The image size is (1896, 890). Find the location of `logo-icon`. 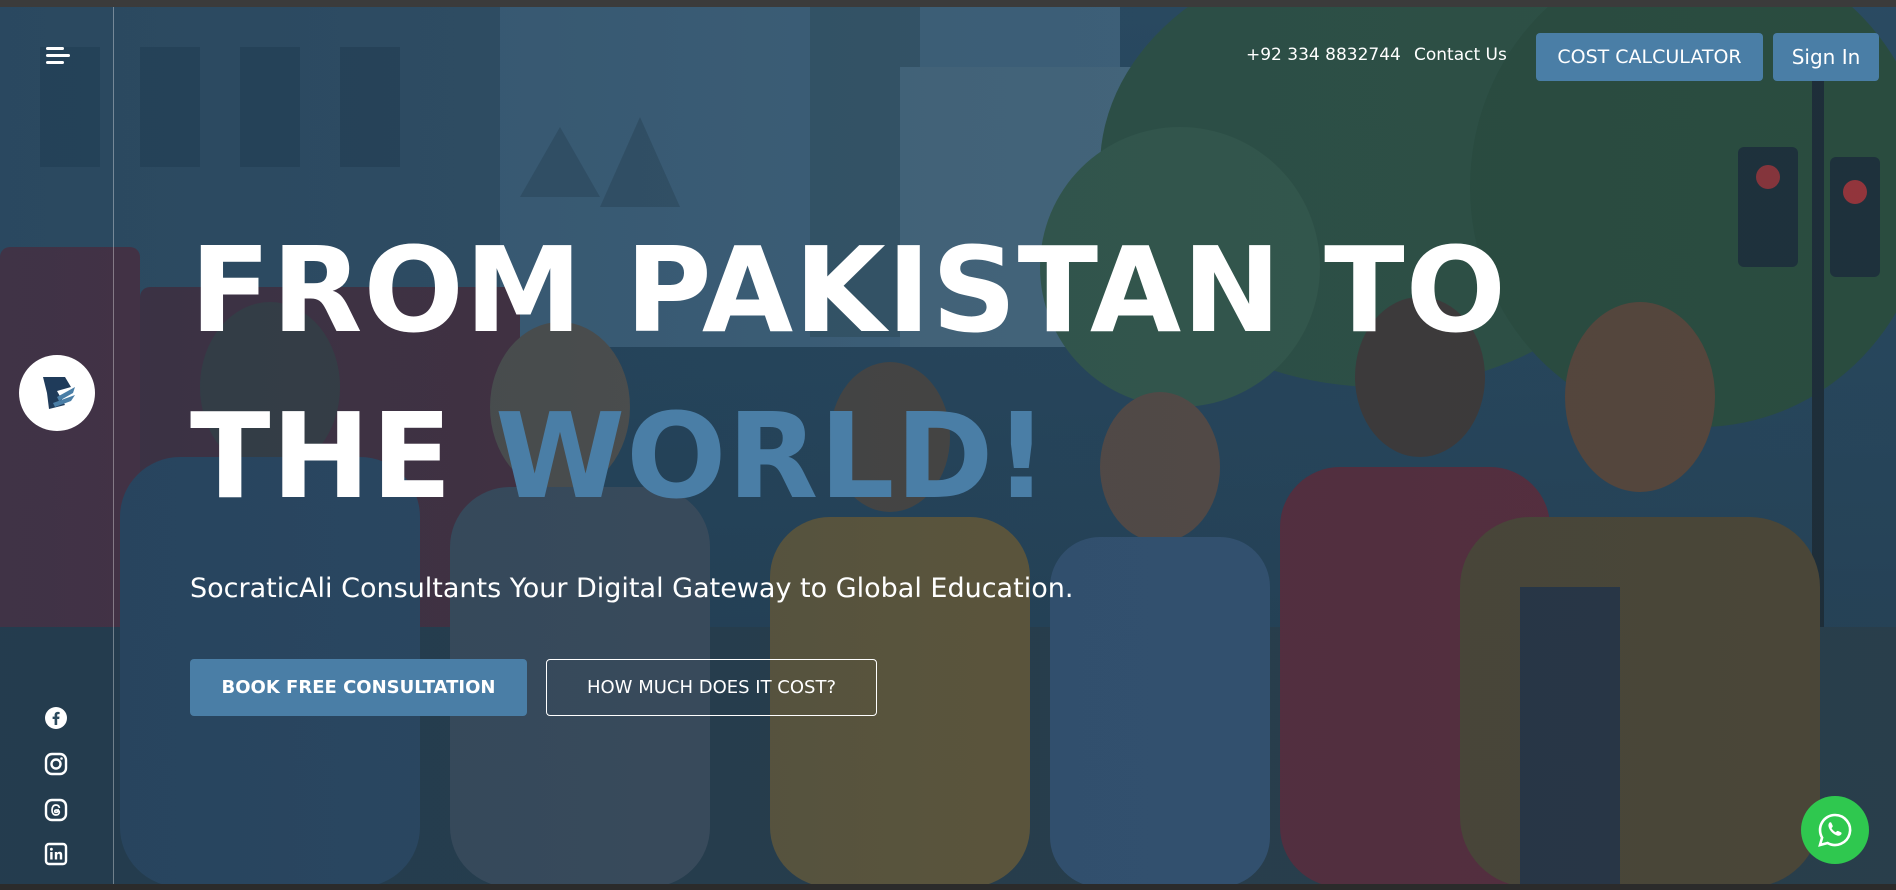

logo-icon is located at coordinates (59, 393).